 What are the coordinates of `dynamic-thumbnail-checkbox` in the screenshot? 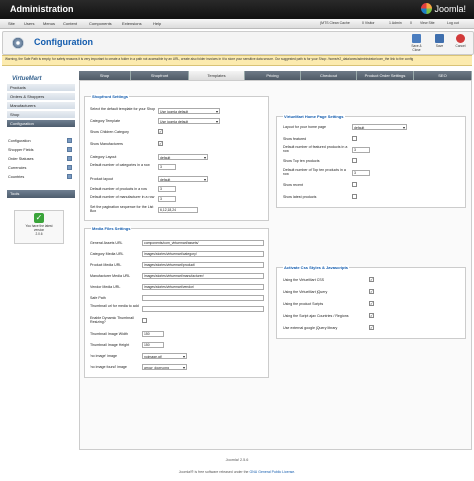 It's located at (144, 320).